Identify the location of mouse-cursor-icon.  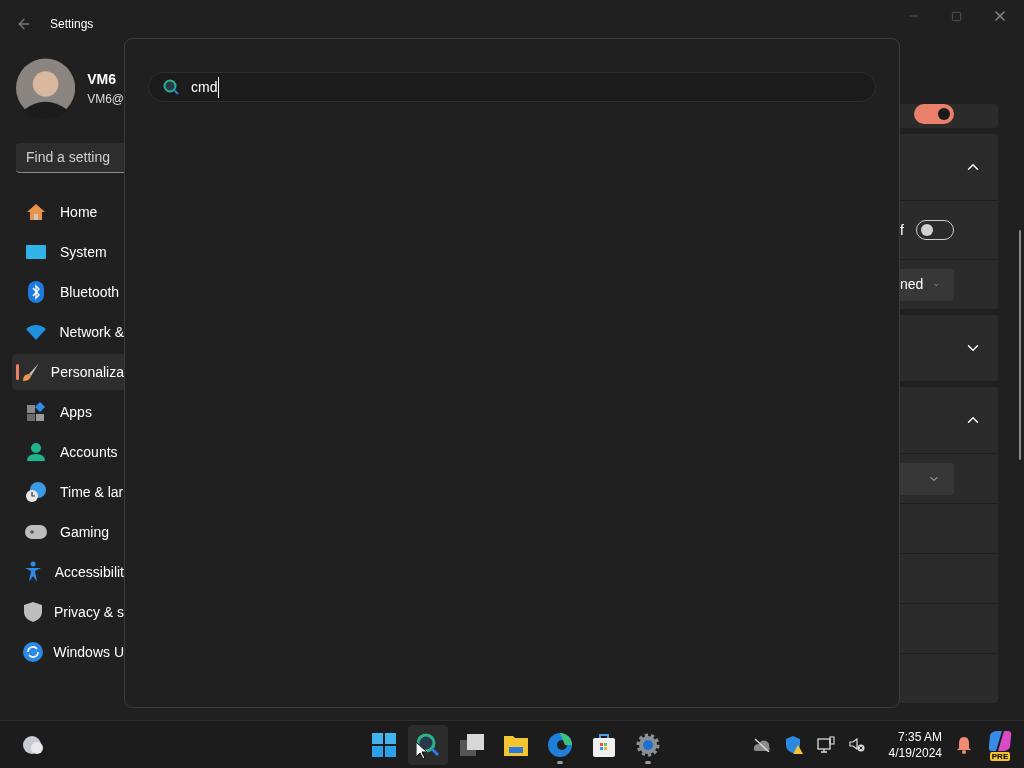
(422, 751).